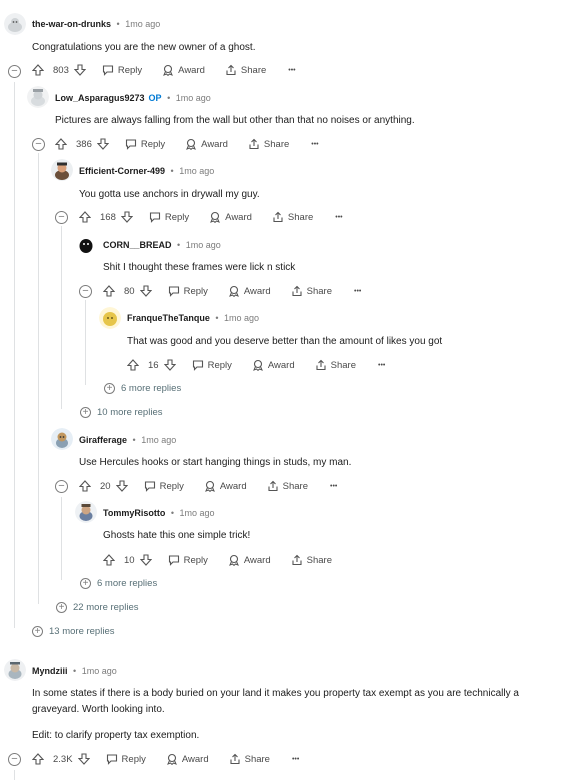 This screenshot has width=584, height=780. I want to click on username: TommyRisotto, so click(134, 513).